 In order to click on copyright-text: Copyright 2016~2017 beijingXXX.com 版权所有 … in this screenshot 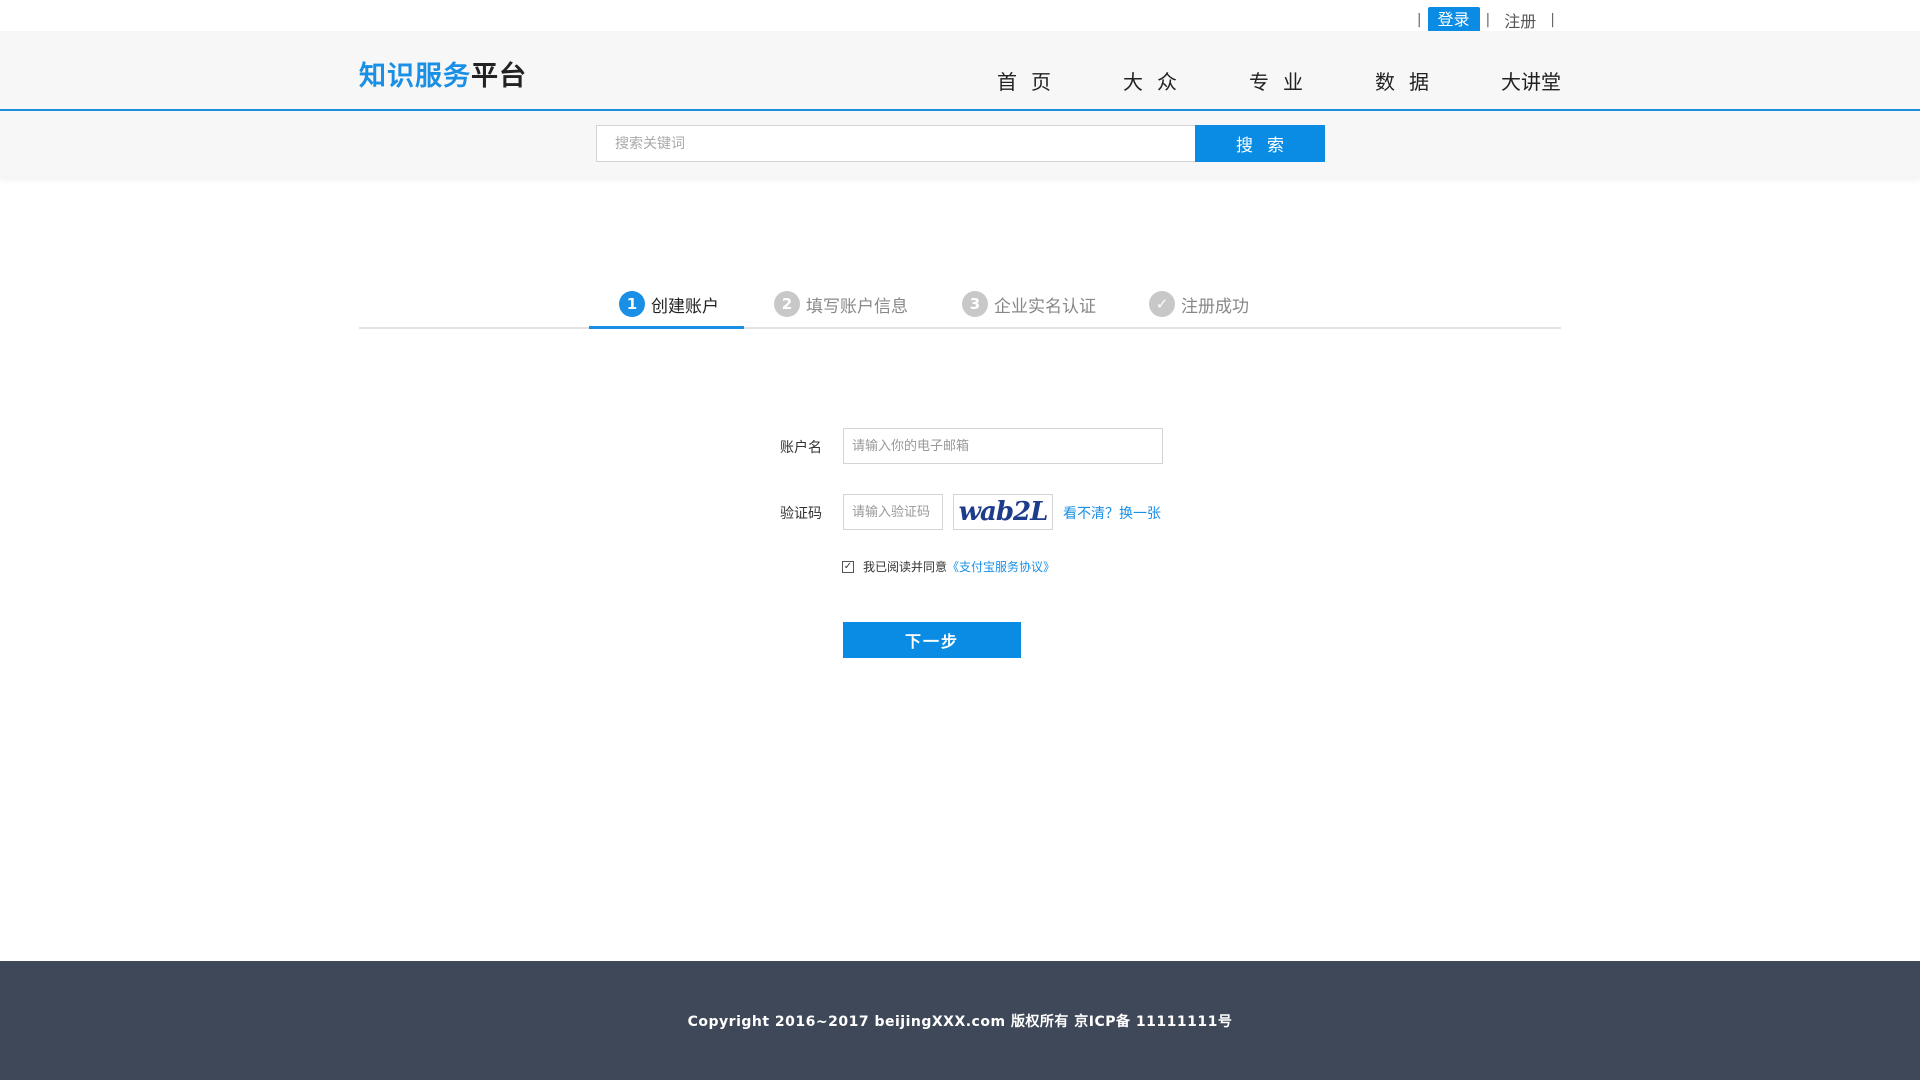, I will do `click(960, 1022)`.